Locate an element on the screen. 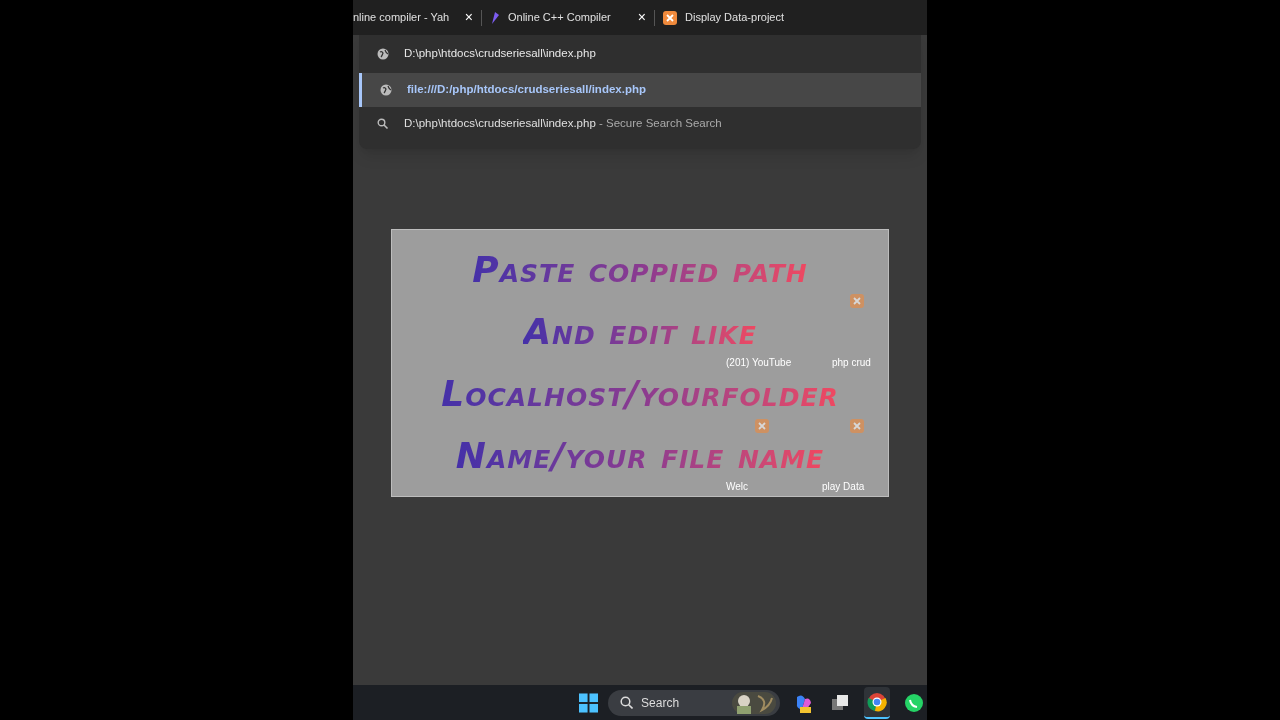 The width and height of the screenshot is (1280, 720). browser-tab: nline compiler - Yah × is located at coordinates (417, 17).